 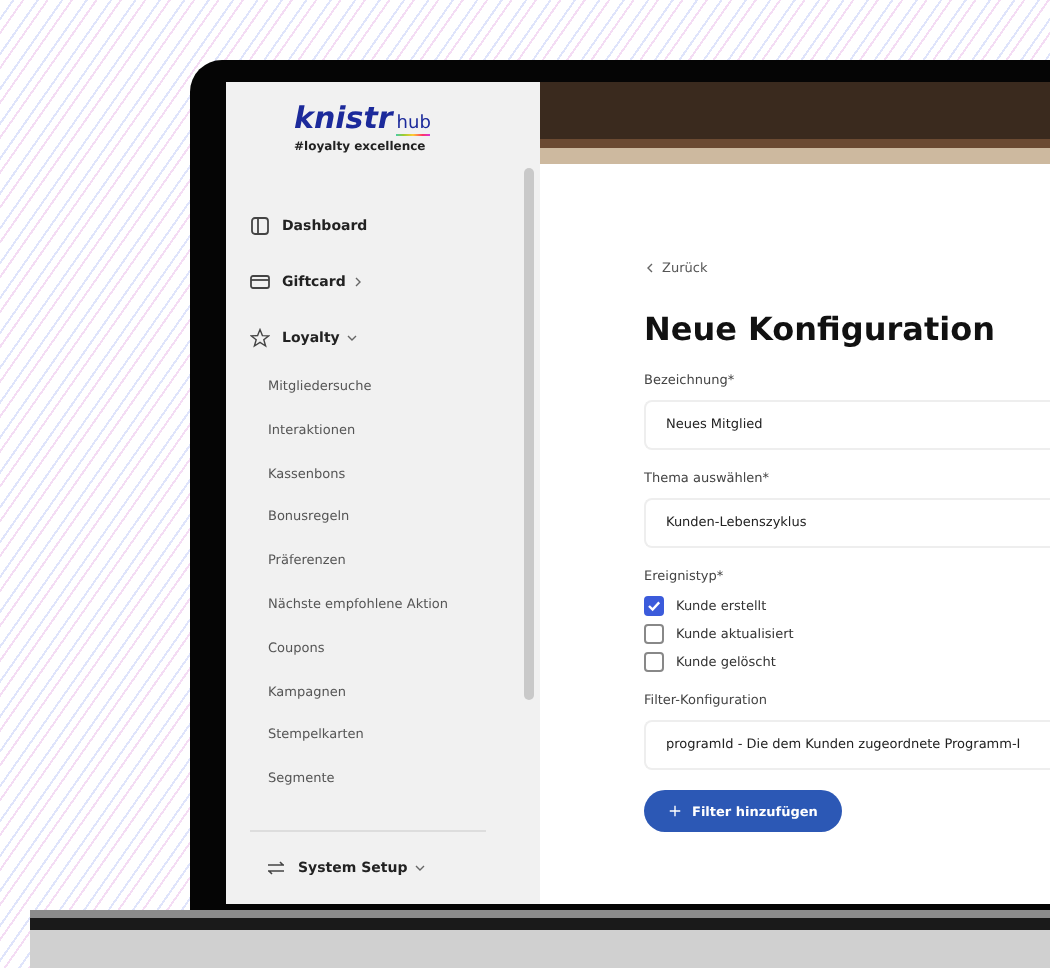 What do you see at coordinates (343, 118) in the screenshot?
I see `logo-wordmark: knistr` at bounding box center [343, 118].